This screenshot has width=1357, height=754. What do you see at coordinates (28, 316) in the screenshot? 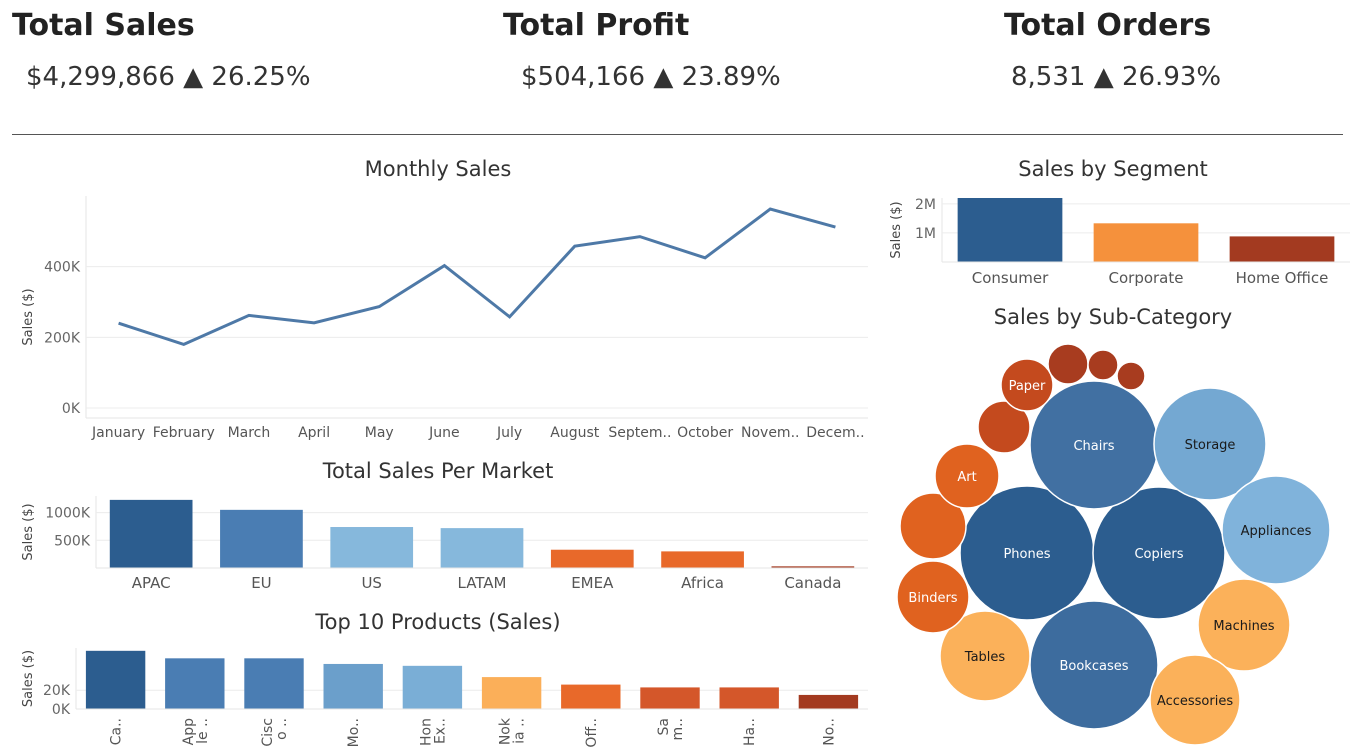
I see `monthly-y-axis-label: Sales ($)` at bounding box center [28, 316].